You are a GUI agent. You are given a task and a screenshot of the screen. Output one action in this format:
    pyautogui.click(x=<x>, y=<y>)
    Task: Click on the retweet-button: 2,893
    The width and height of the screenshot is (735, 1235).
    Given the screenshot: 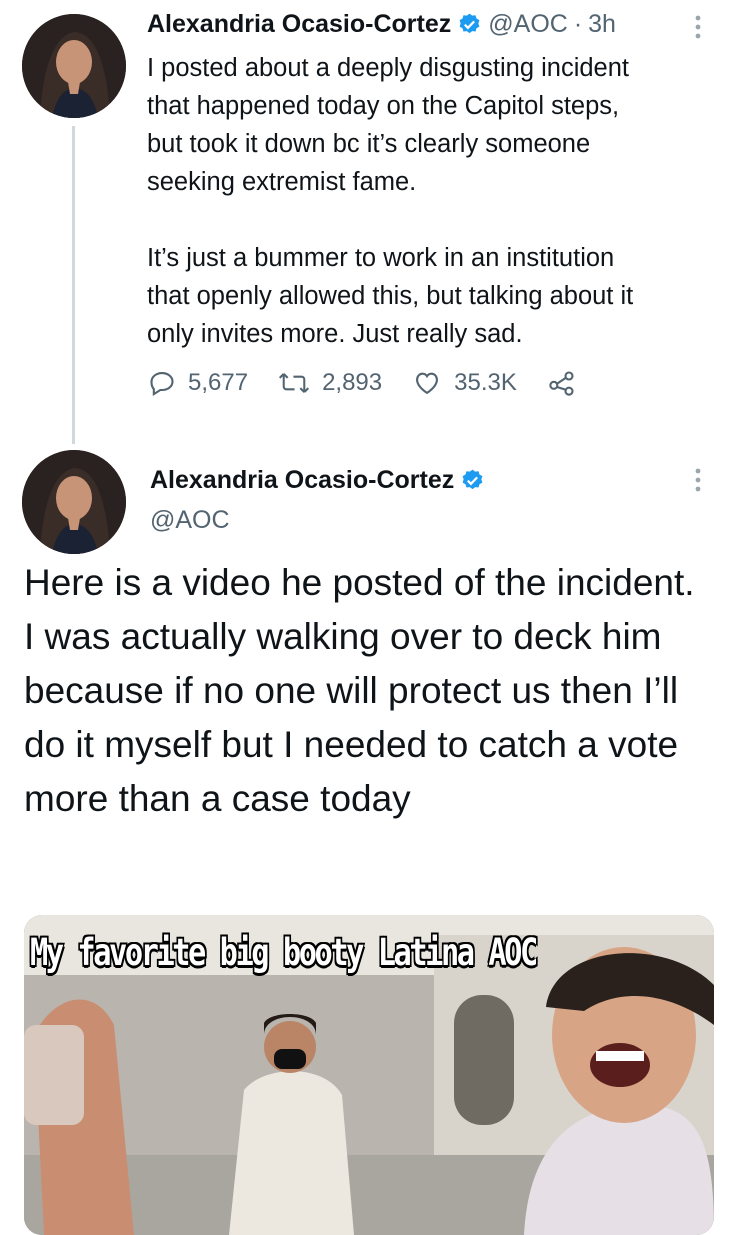 What is the action you would take?
    pyautogui.click(x=330, y=383)
    